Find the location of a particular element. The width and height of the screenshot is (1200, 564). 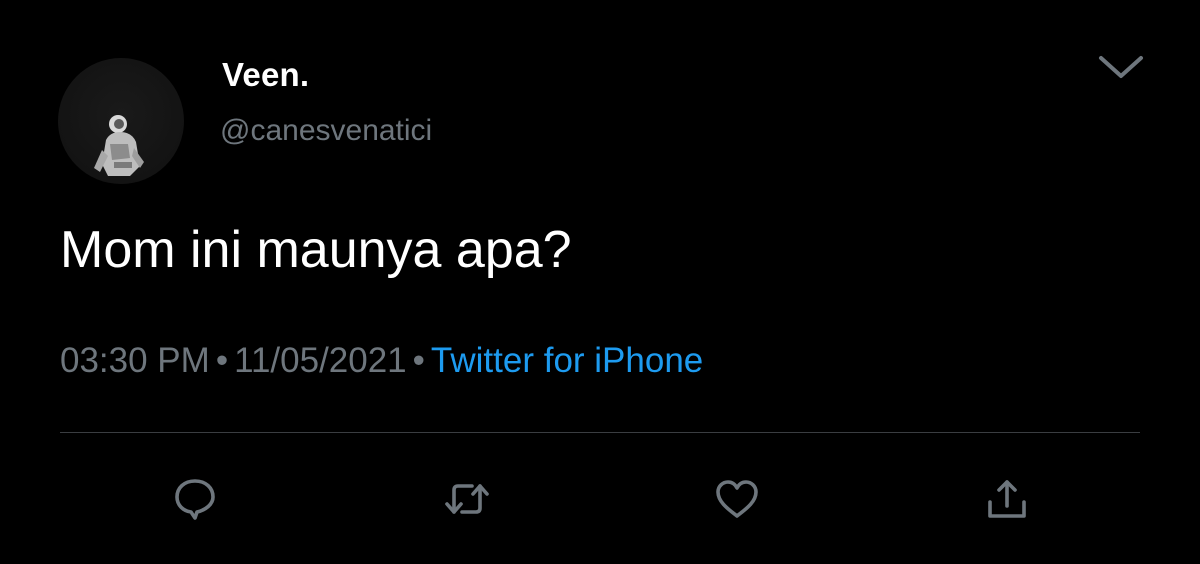

reply-button is located at coordinates (195, 499).